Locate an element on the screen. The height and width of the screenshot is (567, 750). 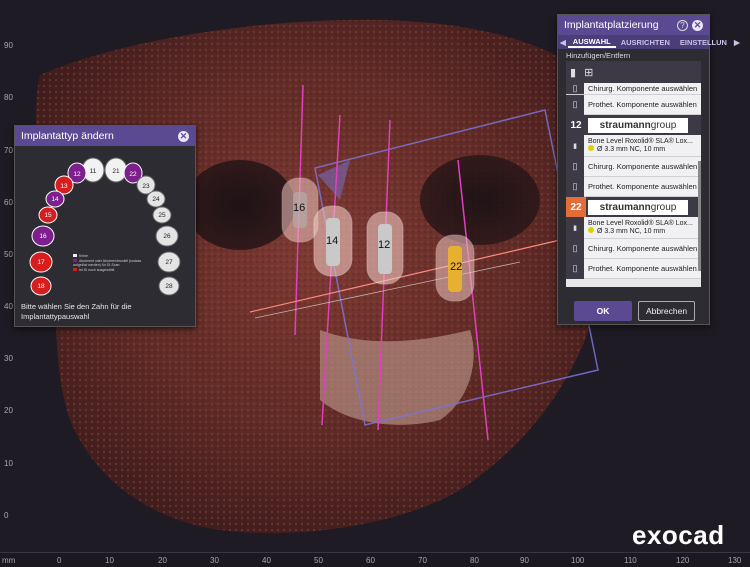
legend-text: Ist ID noch ausgewählt is located at coordinates (97, 269).